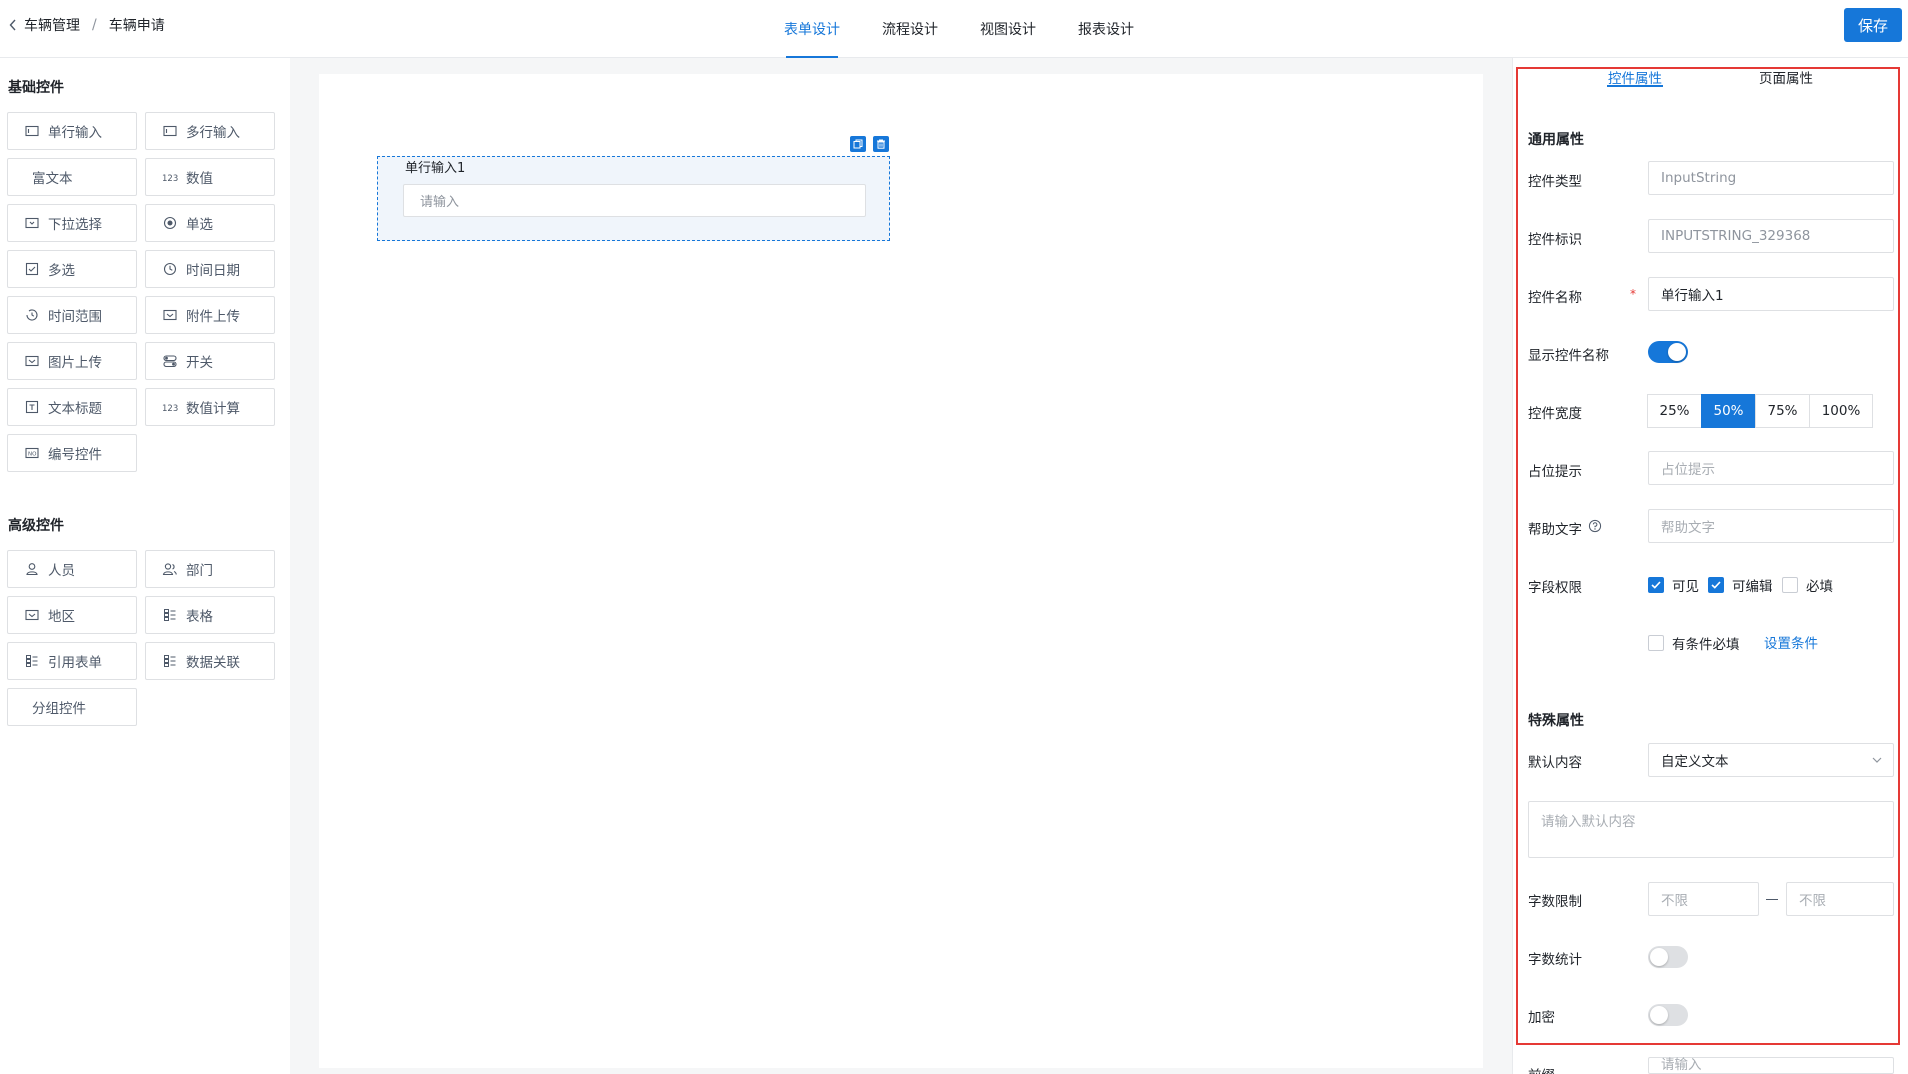  I want to click on chevron-left-icon, so click(13, 25).